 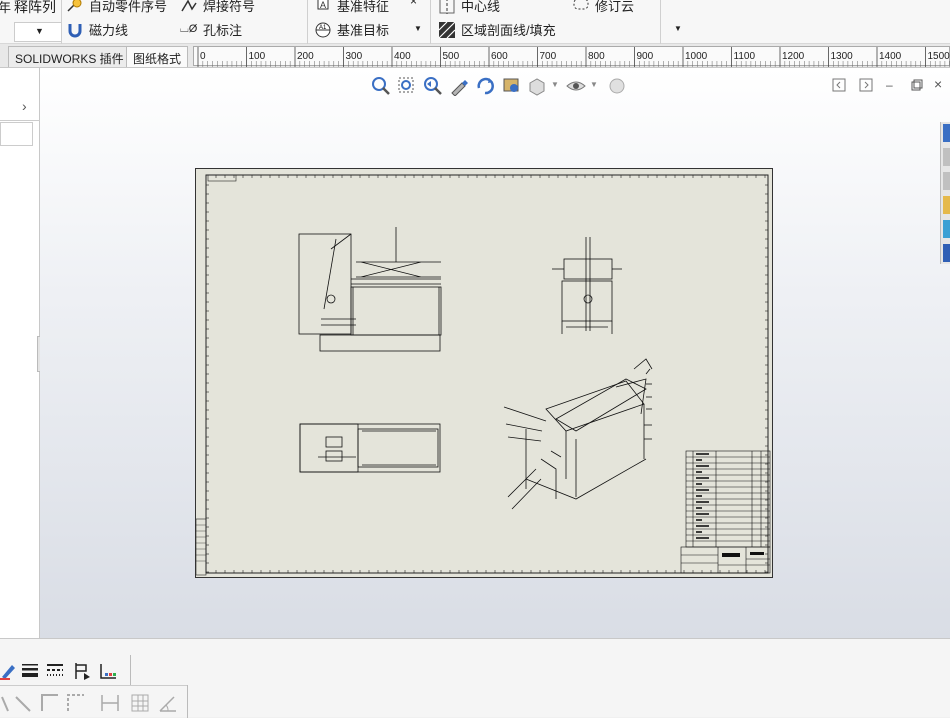 I want to click on ruler-tick-label: 0, so click(x=203, y=56).